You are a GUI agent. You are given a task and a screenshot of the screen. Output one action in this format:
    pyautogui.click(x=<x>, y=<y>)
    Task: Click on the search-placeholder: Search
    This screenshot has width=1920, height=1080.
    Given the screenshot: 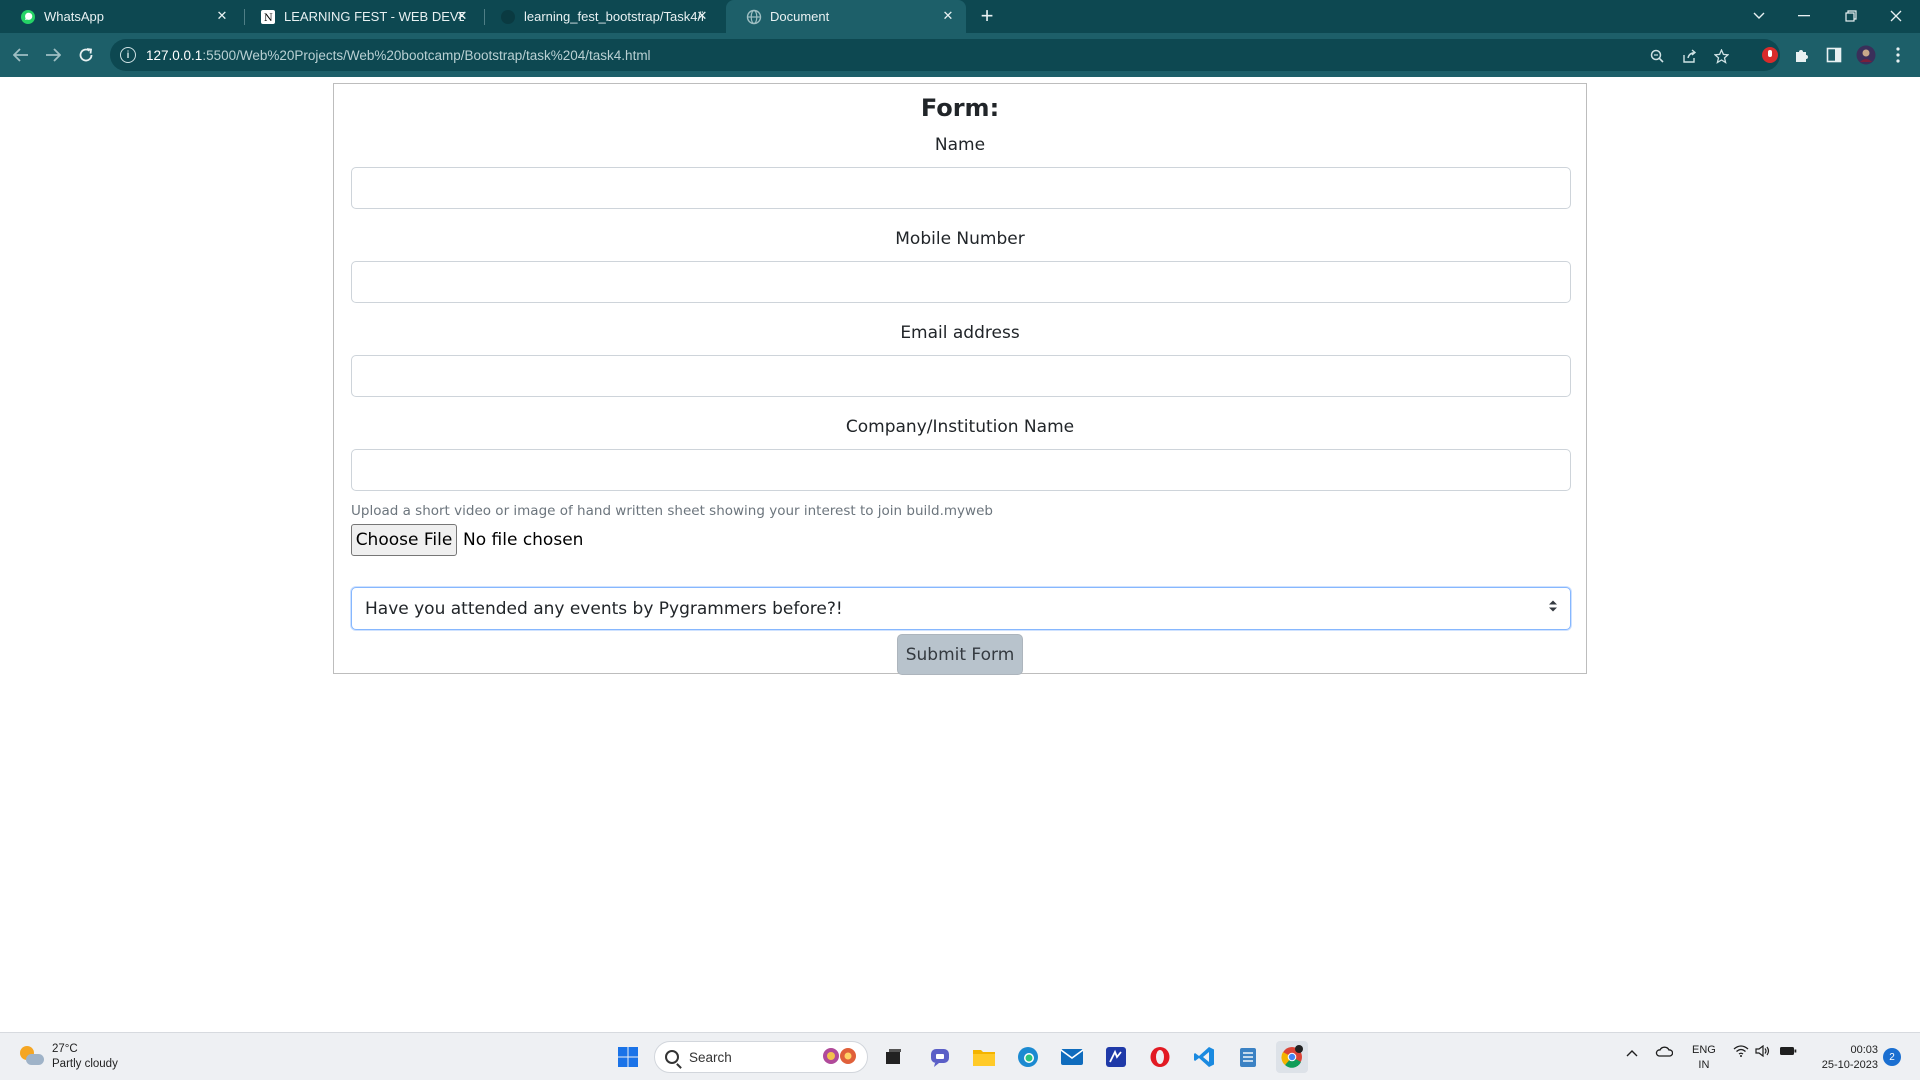 What is the action you would take?
    pyautogui.click(x=710, y=1057)
    